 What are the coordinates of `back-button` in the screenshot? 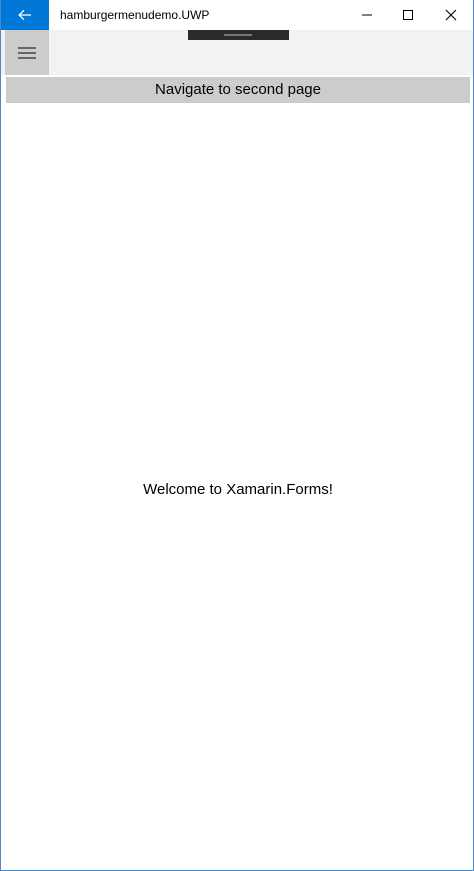 It's located at (25, 15).